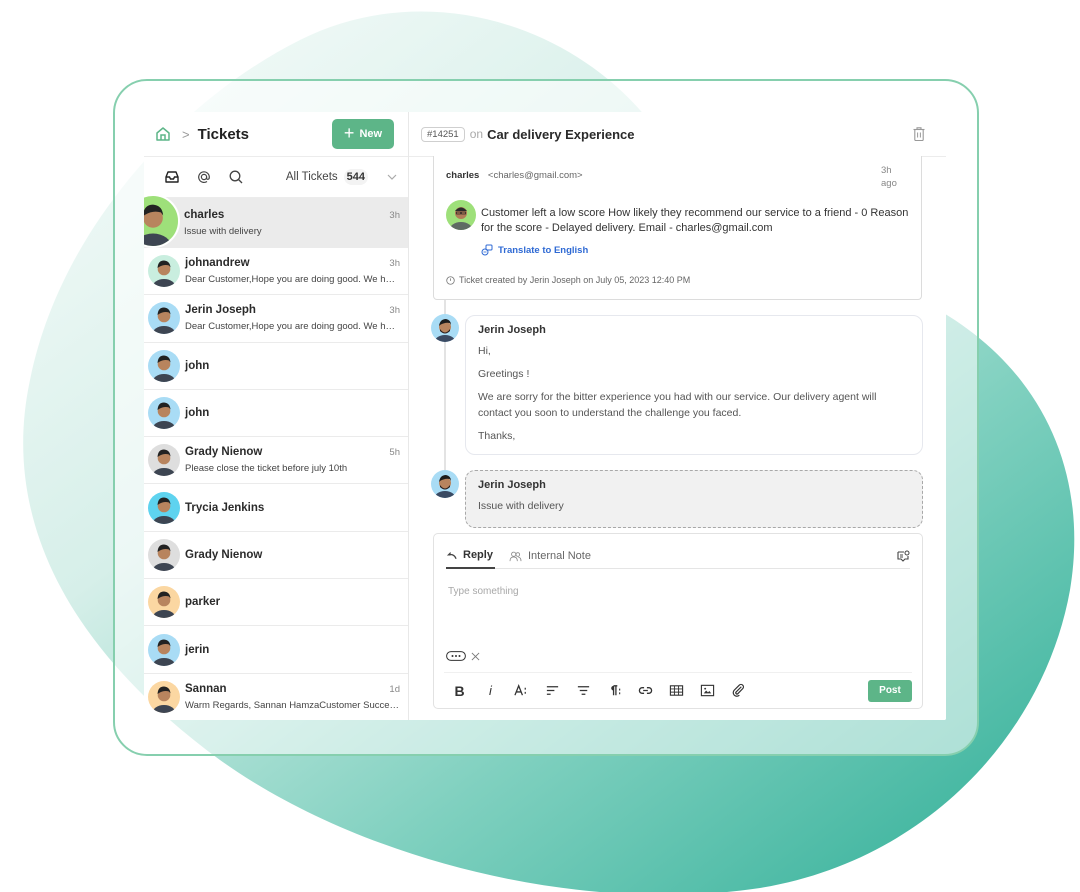 Image resolution: width=1080 pixels, height=892 pixels. What do you see at coordinates (163, 134) in the screenshot?
I see `home-icon` at bounding box center [163, 134].